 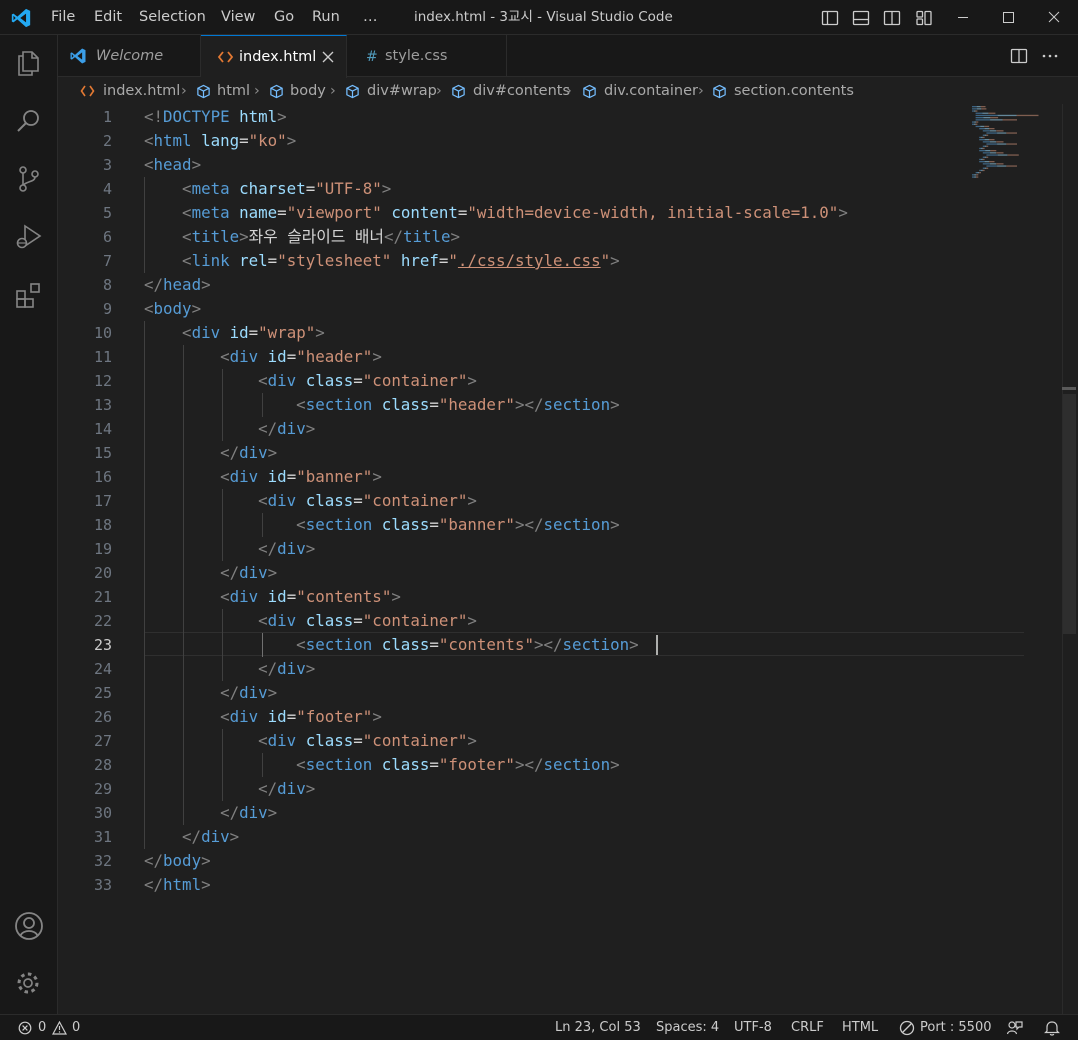 What do you see at coordinates (29, 63) in the screenshot?
I see `explorer-icon` at bounding box center [29, 63].